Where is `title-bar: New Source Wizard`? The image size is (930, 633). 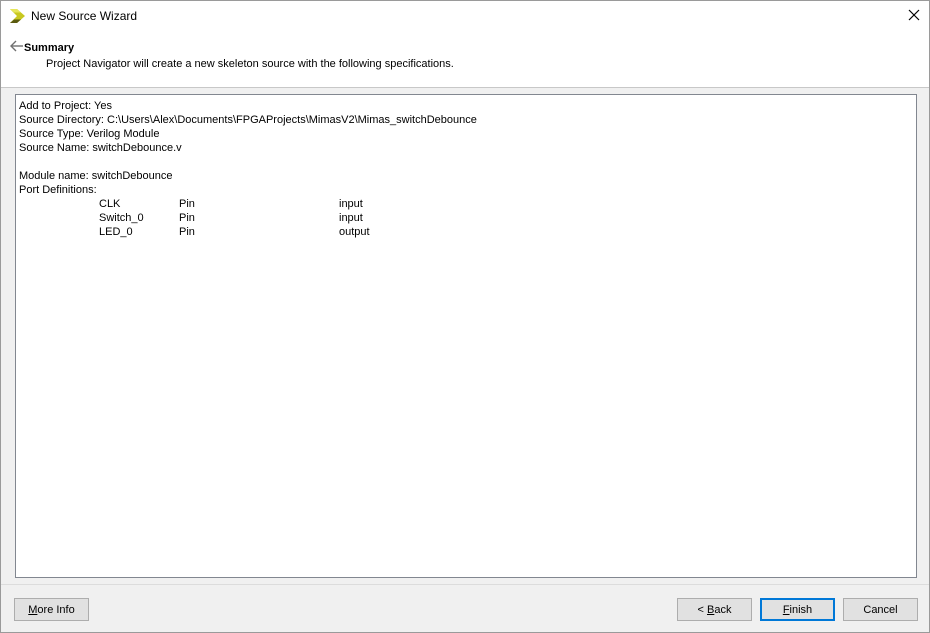 title-bar: New Source Wizard is located at coordinates (465, 16).